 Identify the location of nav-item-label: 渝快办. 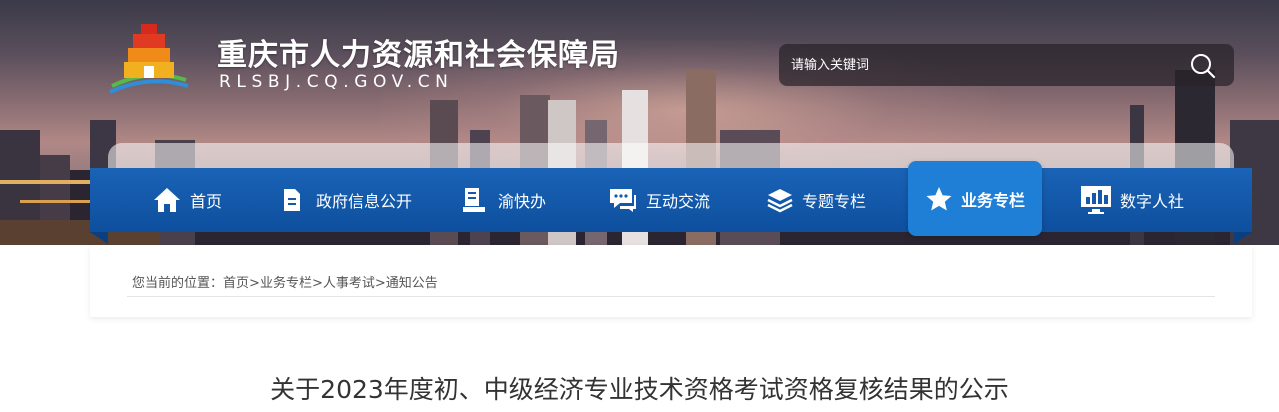
(522, 201).